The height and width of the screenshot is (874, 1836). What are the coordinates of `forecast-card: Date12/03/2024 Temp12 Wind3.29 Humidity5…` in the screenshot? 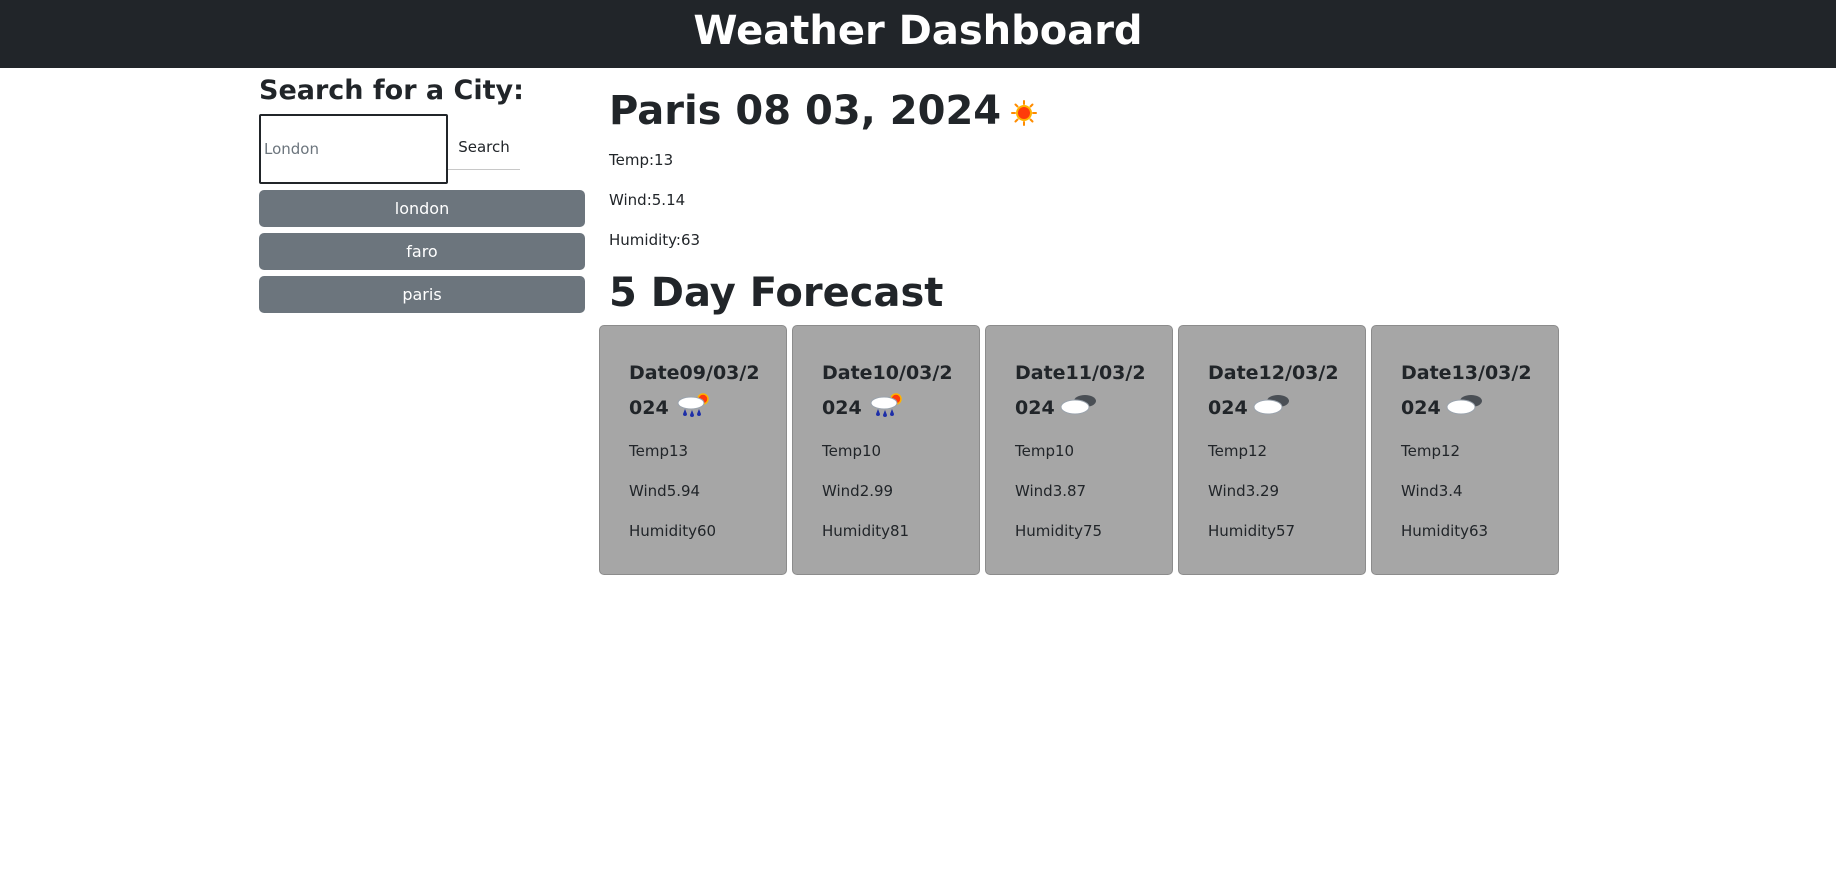 It's located at (1272, 450).